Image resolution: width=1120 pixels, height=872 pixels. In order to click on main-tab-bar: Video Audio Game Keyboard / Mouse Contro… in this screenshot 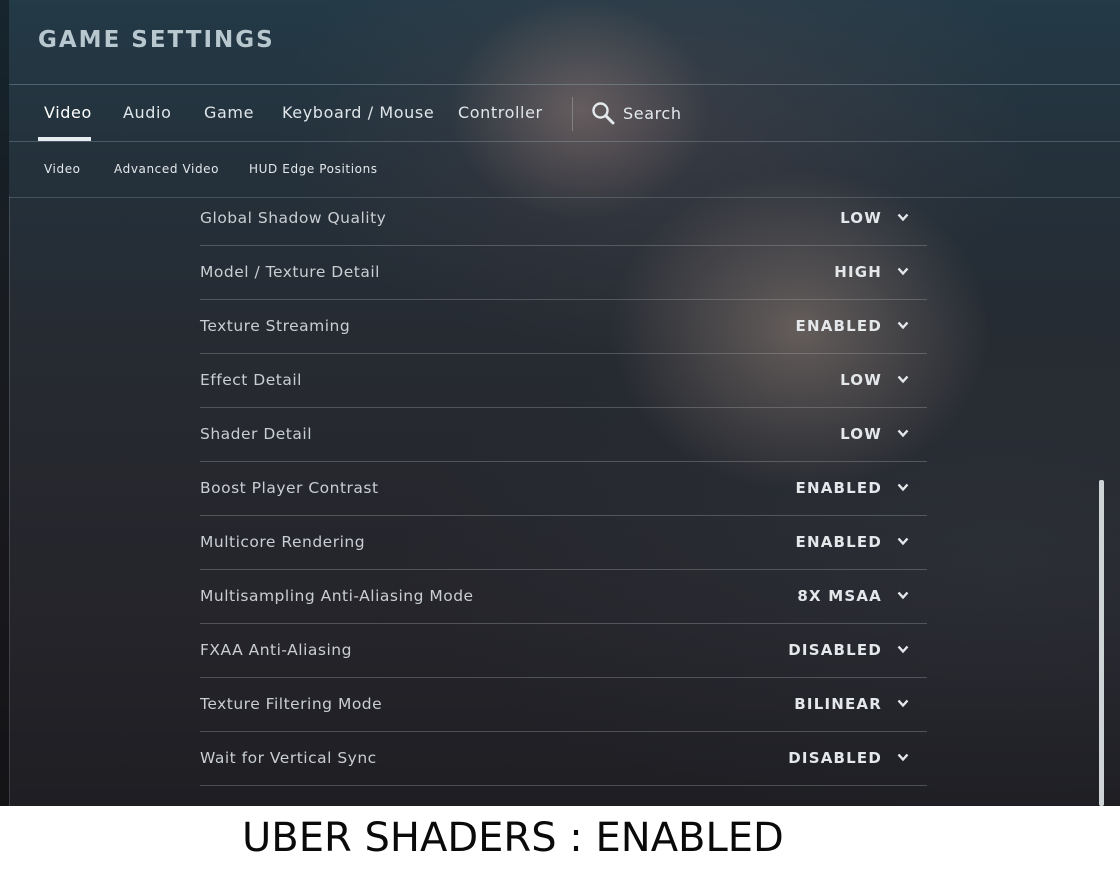, I will do `click(564, 113)`.